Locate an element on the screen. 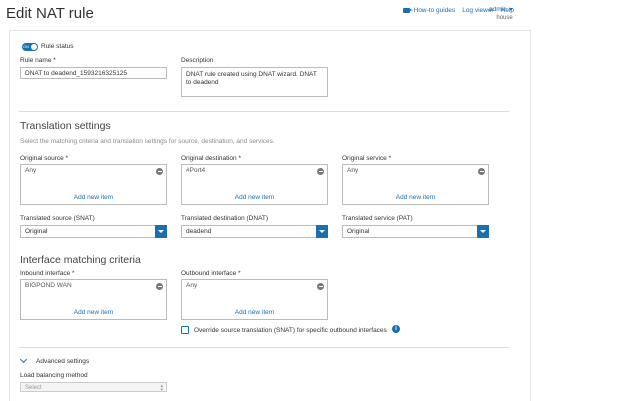  outbound-interface-list: Any Add new item is located at coordinates (254, 299).